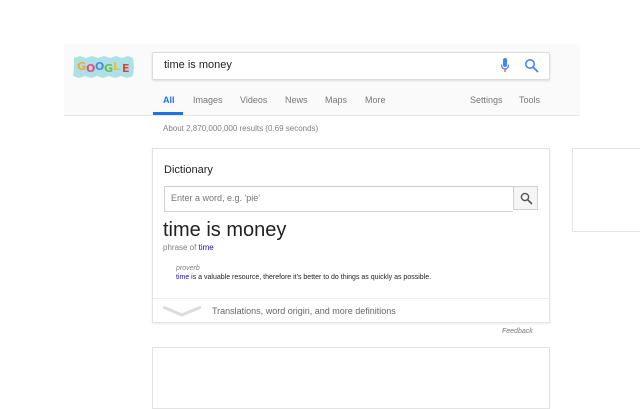  Describe the element at coordinates (606, 190) in the screenshot. I see `knowledge-side-panel` at that location.